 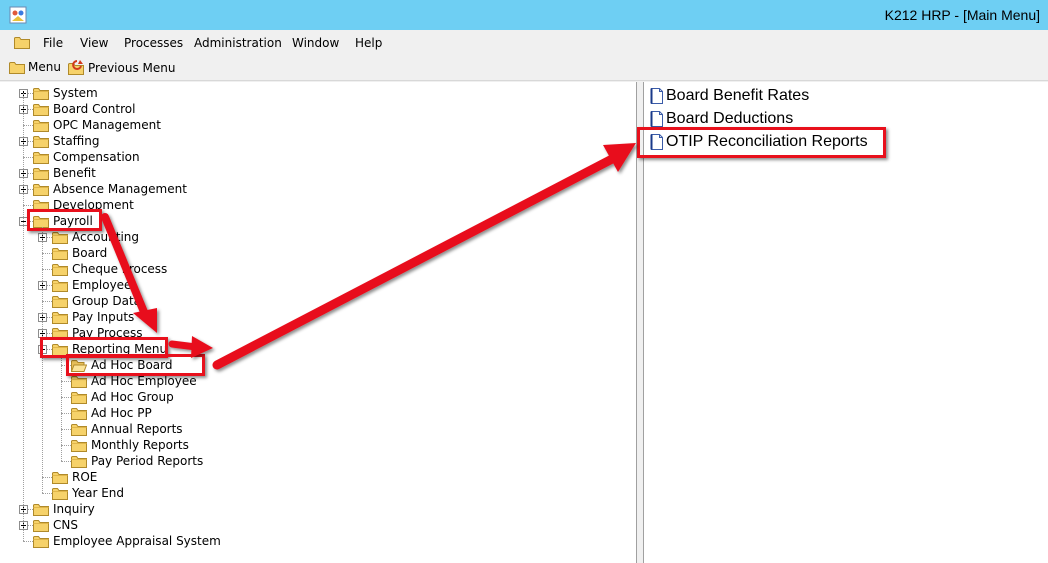 I want to click on report-item-board-deductions: Board Deductions, so click(x=721, y=119).